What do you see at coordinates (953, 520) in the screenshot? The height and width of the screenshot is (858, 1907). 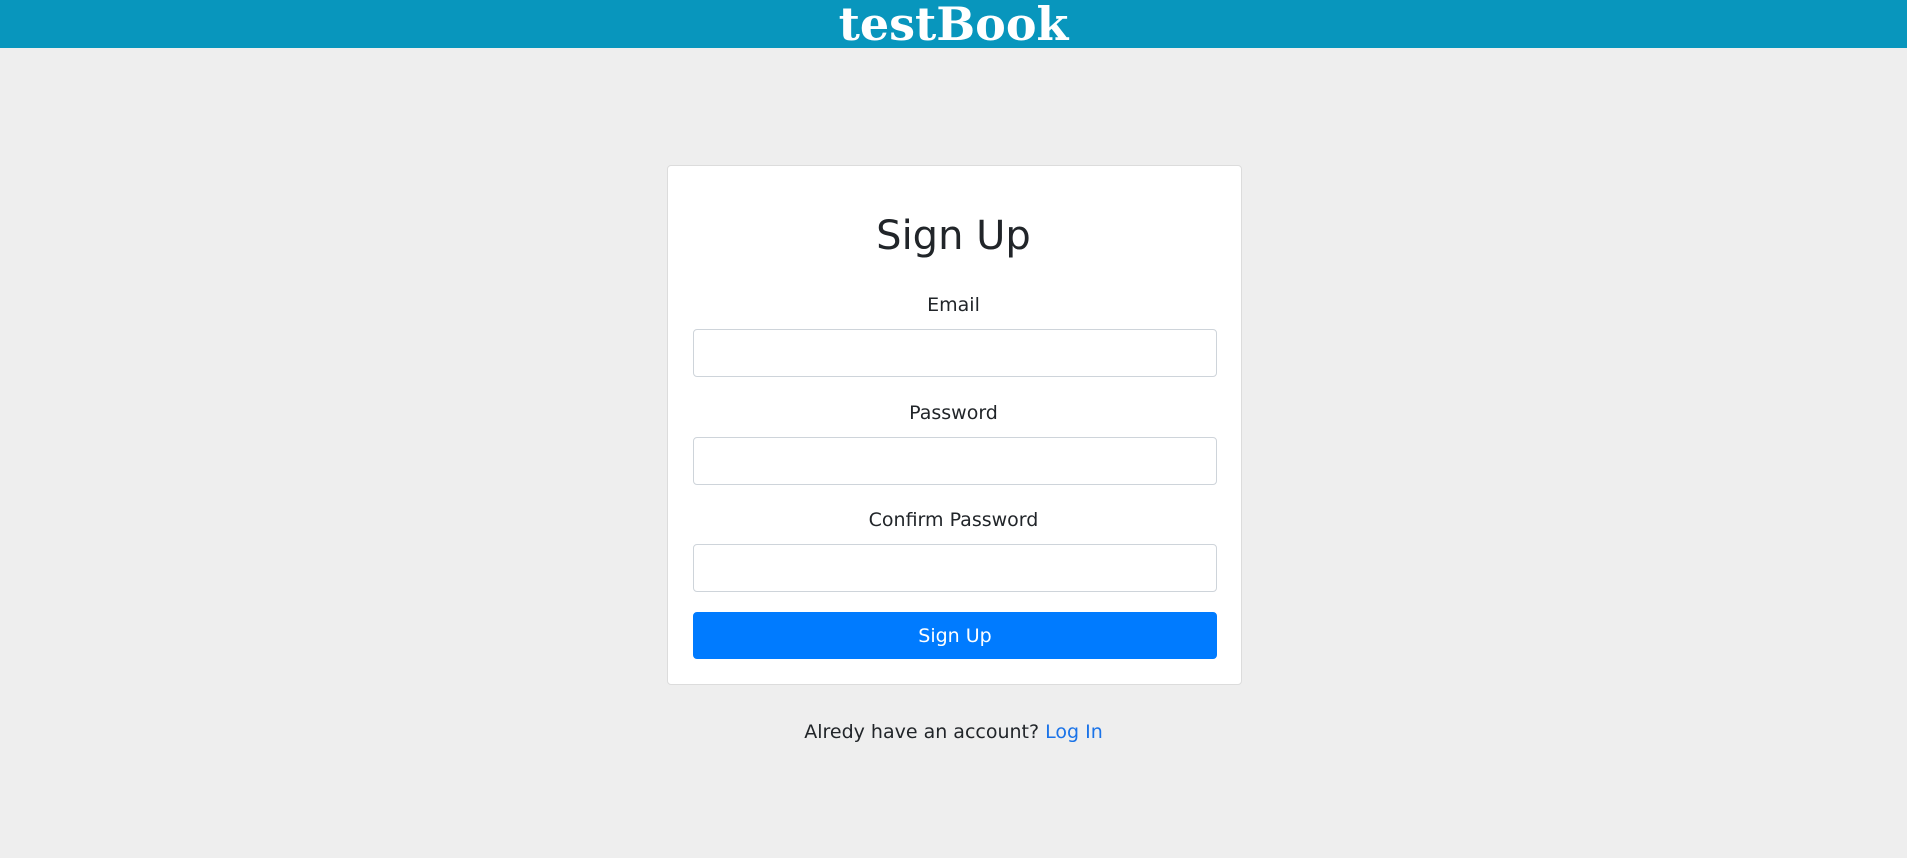 I see `confirm-password-label: Confirm Password` at bounding box center [953, 520].